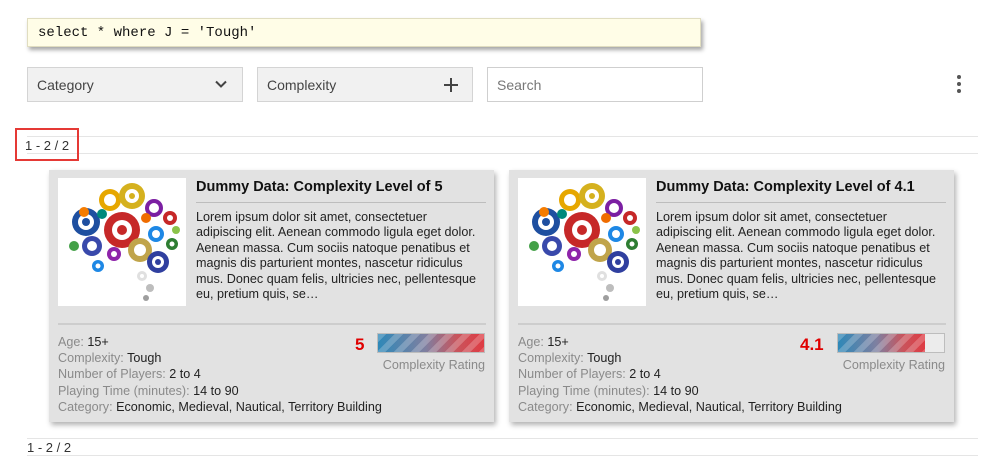  What do you see at coordinates (135, 84) in the screenshot?
I see `category-filter: Category` at bounding box center [135, 84].